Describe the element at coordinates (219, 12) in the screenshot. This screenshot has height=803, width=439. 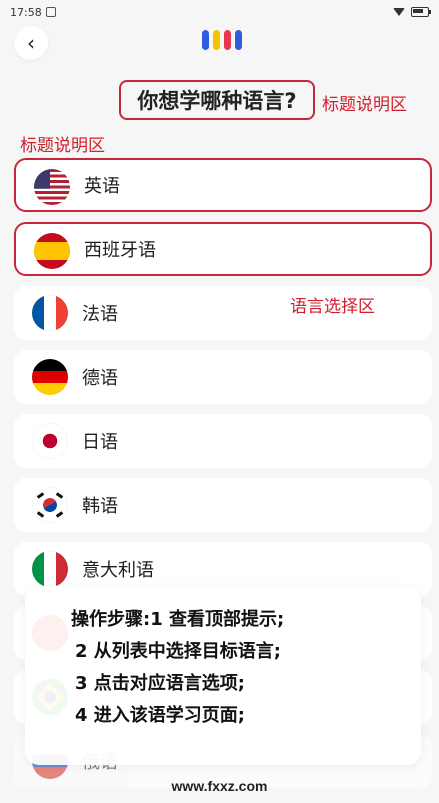
I see `status-bar: 17:58` at that location.